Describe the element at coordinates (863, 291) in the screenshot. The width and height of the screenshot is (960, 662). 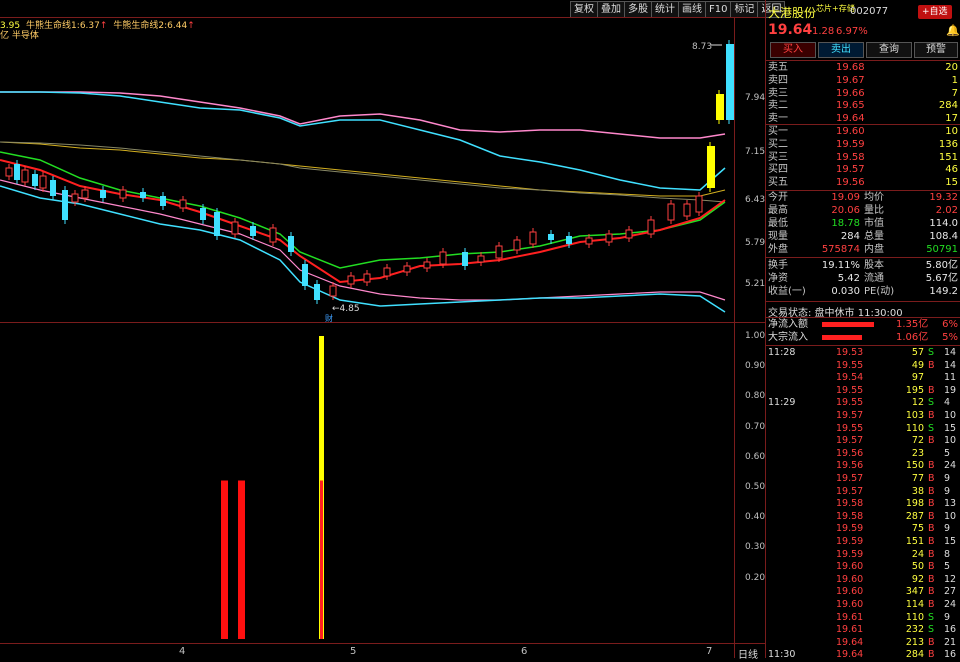
I see `stat-row: 收益(一) 0.030 PE(动) 149.2` at that location.